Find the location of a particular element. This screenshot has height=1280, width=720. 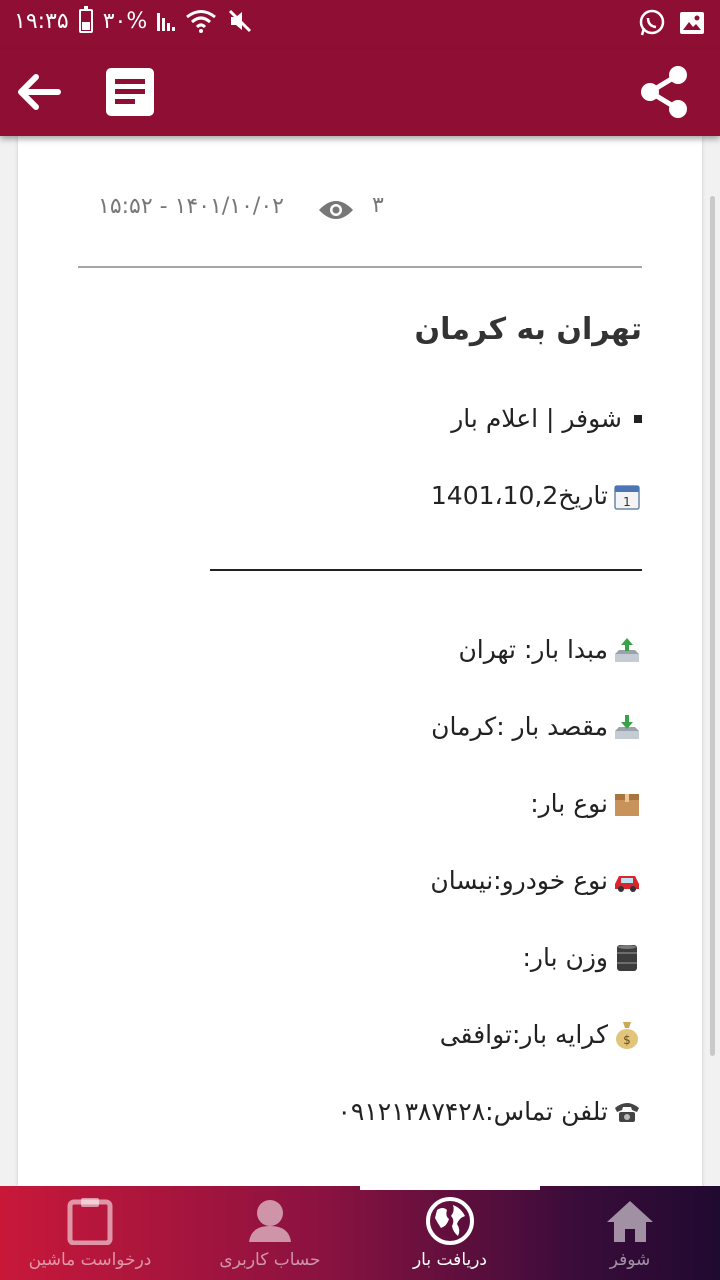

post-cargo-type: نوع بار: is located at coordinates (360, 803).